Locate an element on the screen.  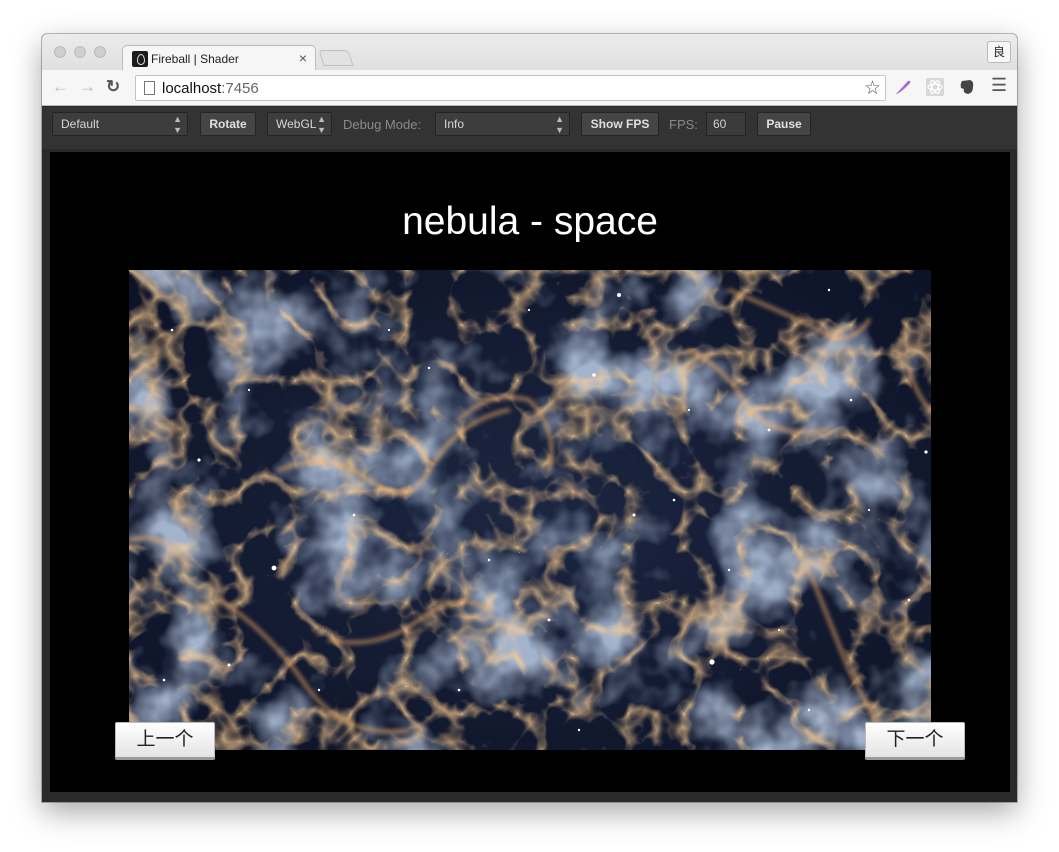
bookmark-star-icon: ☆ is located at coordinates (872, 88).